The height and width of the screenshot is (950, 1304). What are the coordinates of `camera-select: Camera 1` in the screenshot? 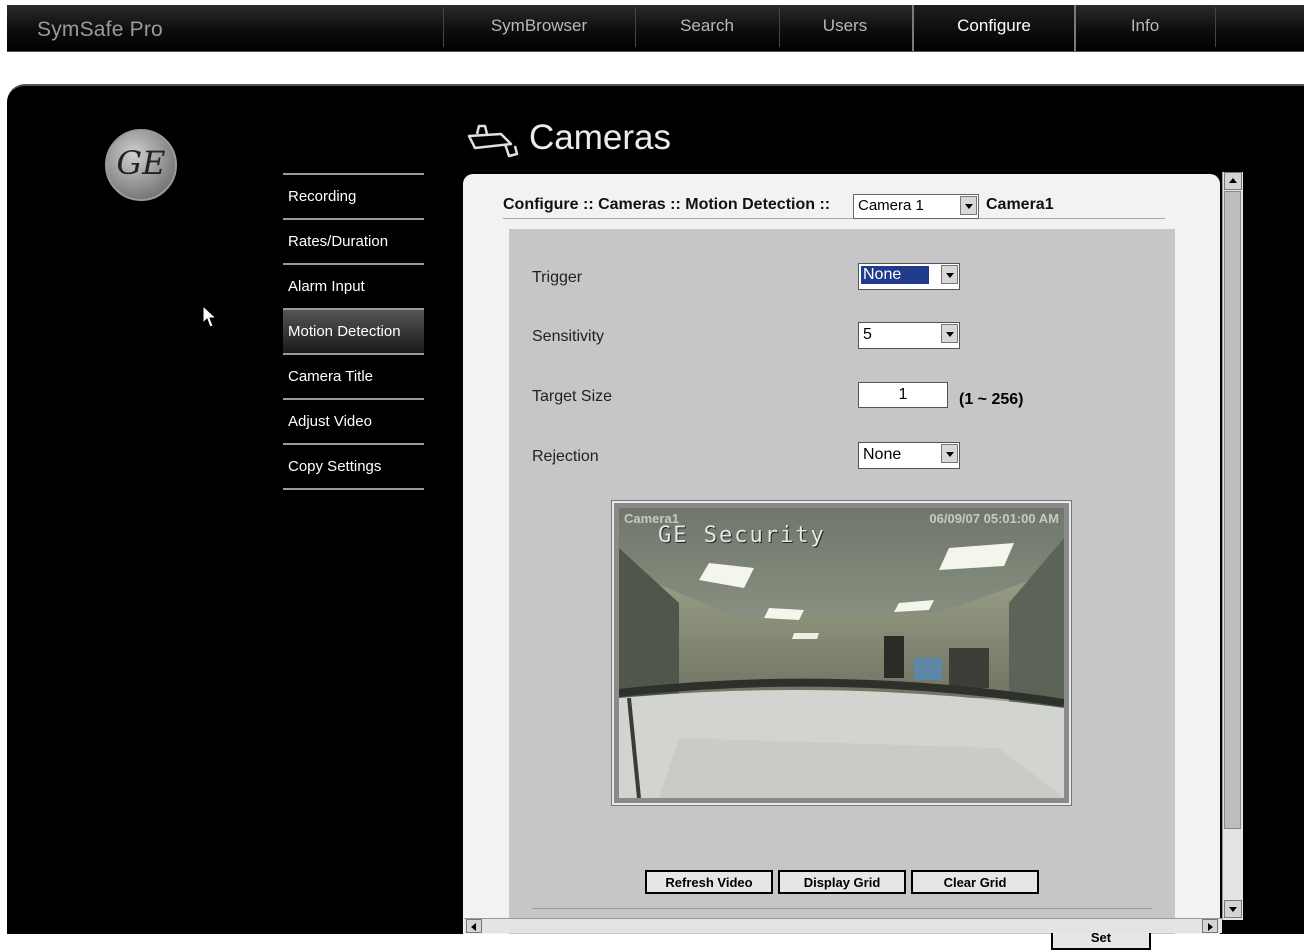 It's located at (916, 206).